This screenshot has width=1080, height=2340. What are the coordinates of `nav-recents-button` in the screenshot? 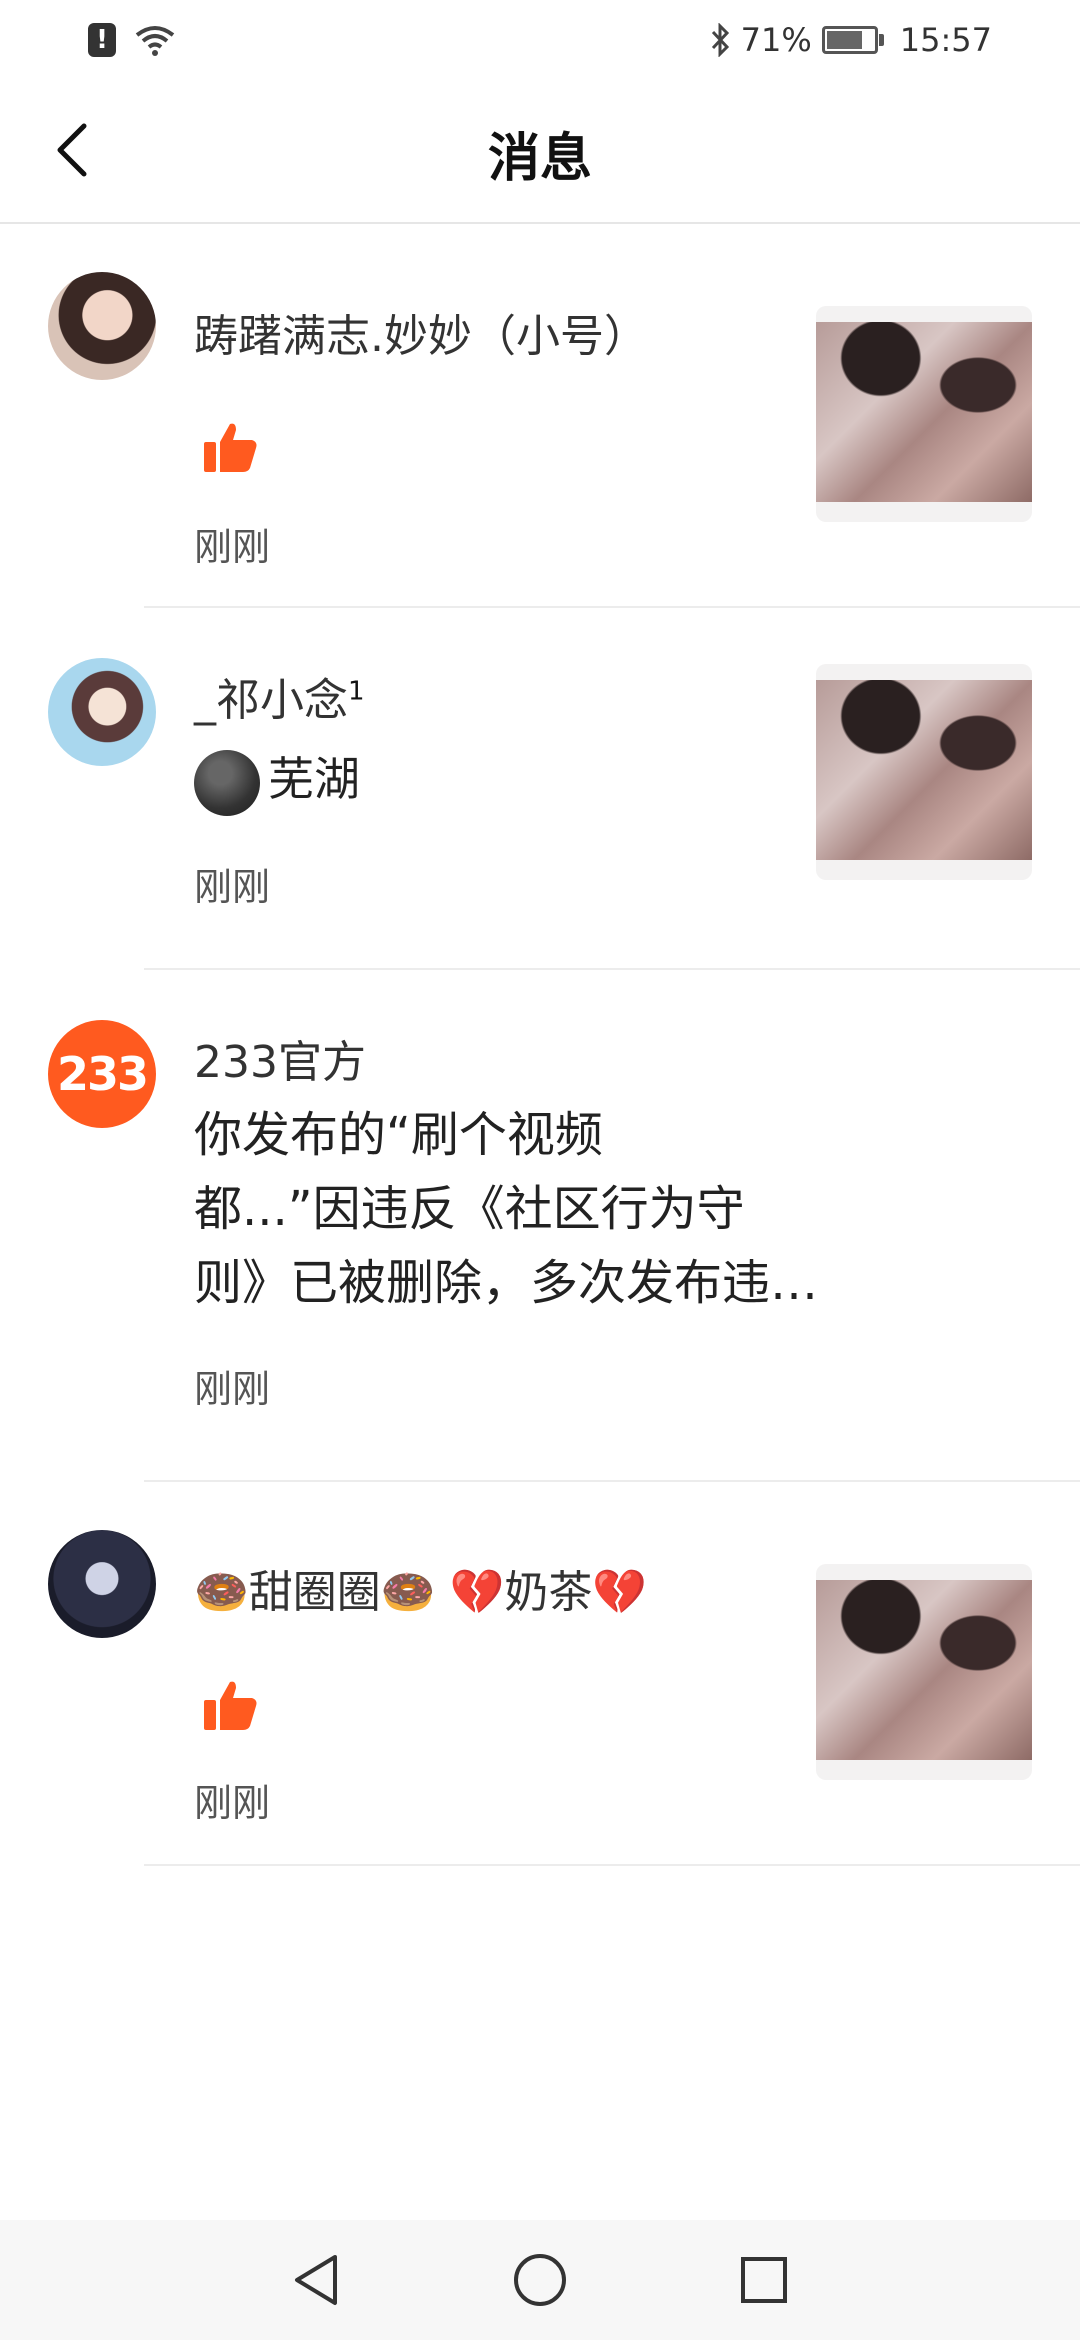 It's located at (764, 2280).